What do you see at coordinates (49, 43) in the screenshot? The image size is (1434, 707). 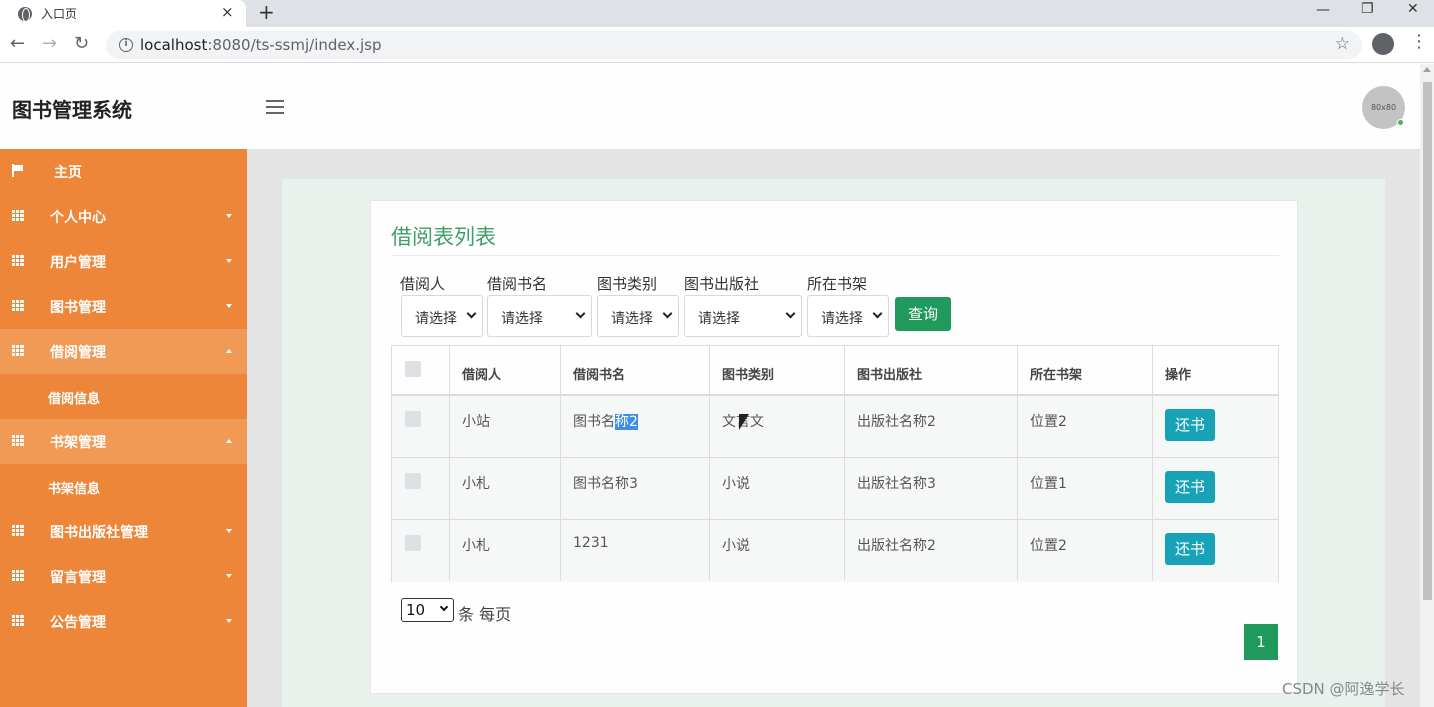 I see `forward-icon: →` at bounding box center [49, 43].